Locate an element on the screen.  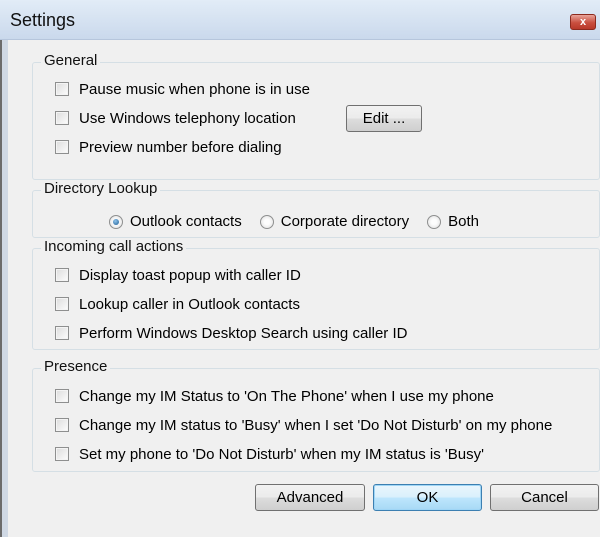
preview-number-option: Preview number before dialing is located at coordinates (168, 147).